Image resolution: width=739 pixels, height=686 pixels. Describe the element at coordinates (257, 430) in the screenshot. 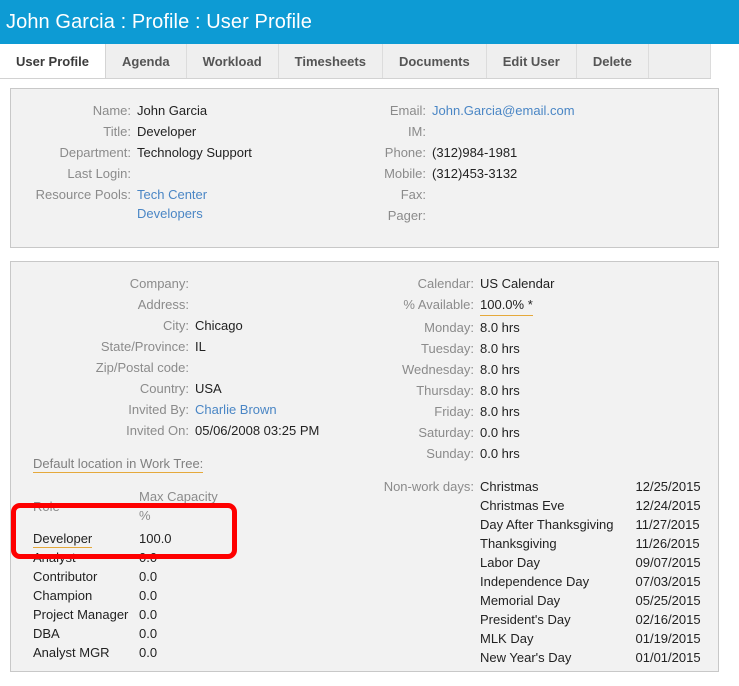

I see `field-value-invited-on: 05/06/2008 03:25 PM` at that location.